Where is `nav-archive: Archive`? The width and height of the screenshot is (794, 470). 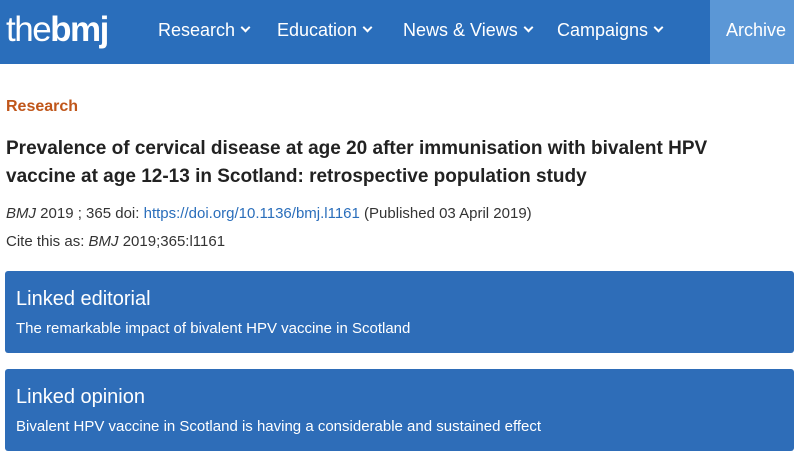 nav-archive: Archive is located at coordinates (752, 32).